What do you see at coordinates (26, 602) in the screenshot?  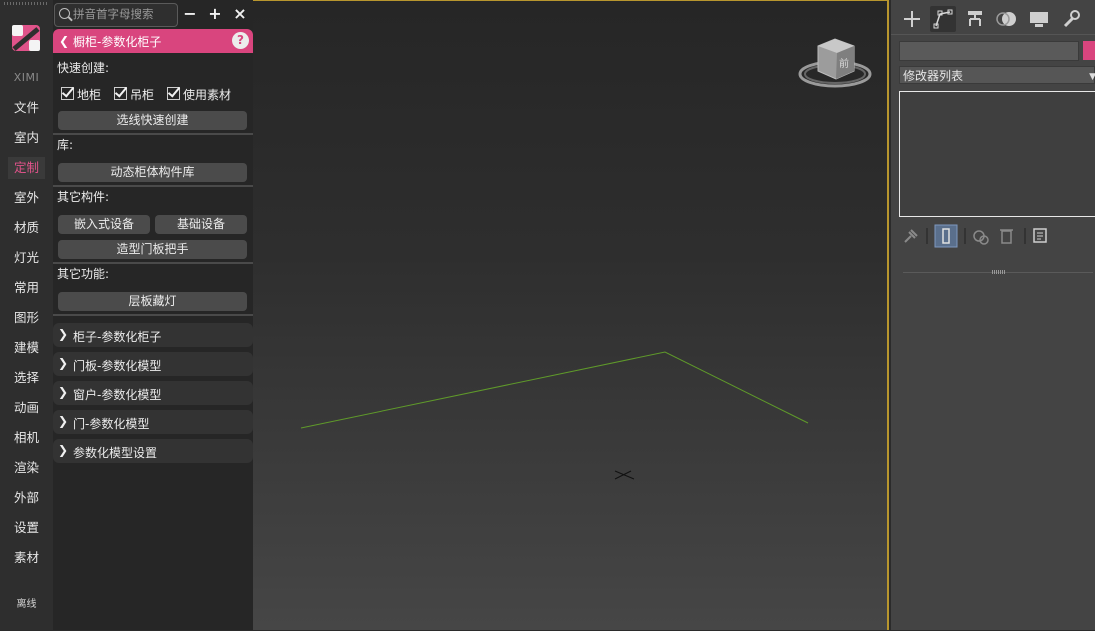 I see `offline-button: 离线` at bounding box center [26, 602].